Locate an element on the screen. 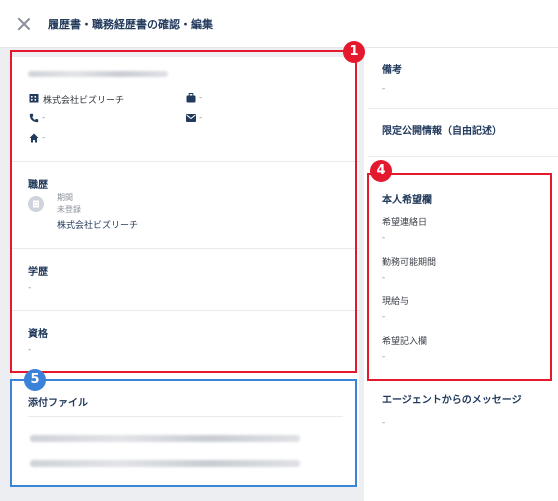 This screenshot has width=558, height=501. close-icon is located at coordinates (24, 24).